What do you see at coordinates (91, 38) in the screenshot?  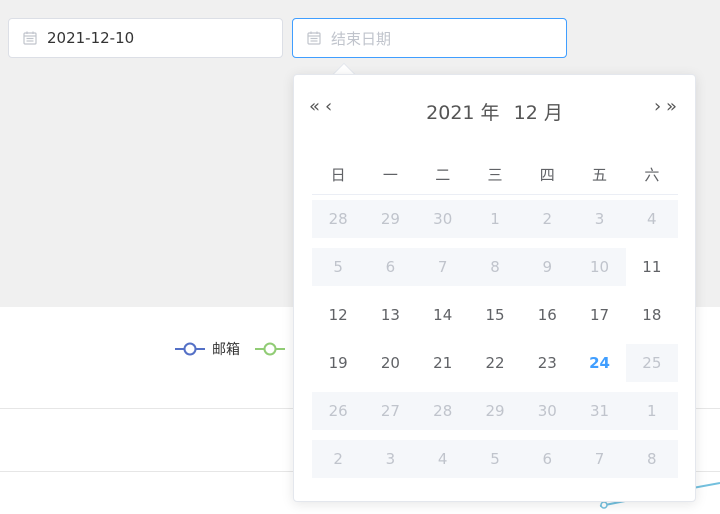 I see `start-date-value: 2021-12-10` at bounding box center [91, 38].